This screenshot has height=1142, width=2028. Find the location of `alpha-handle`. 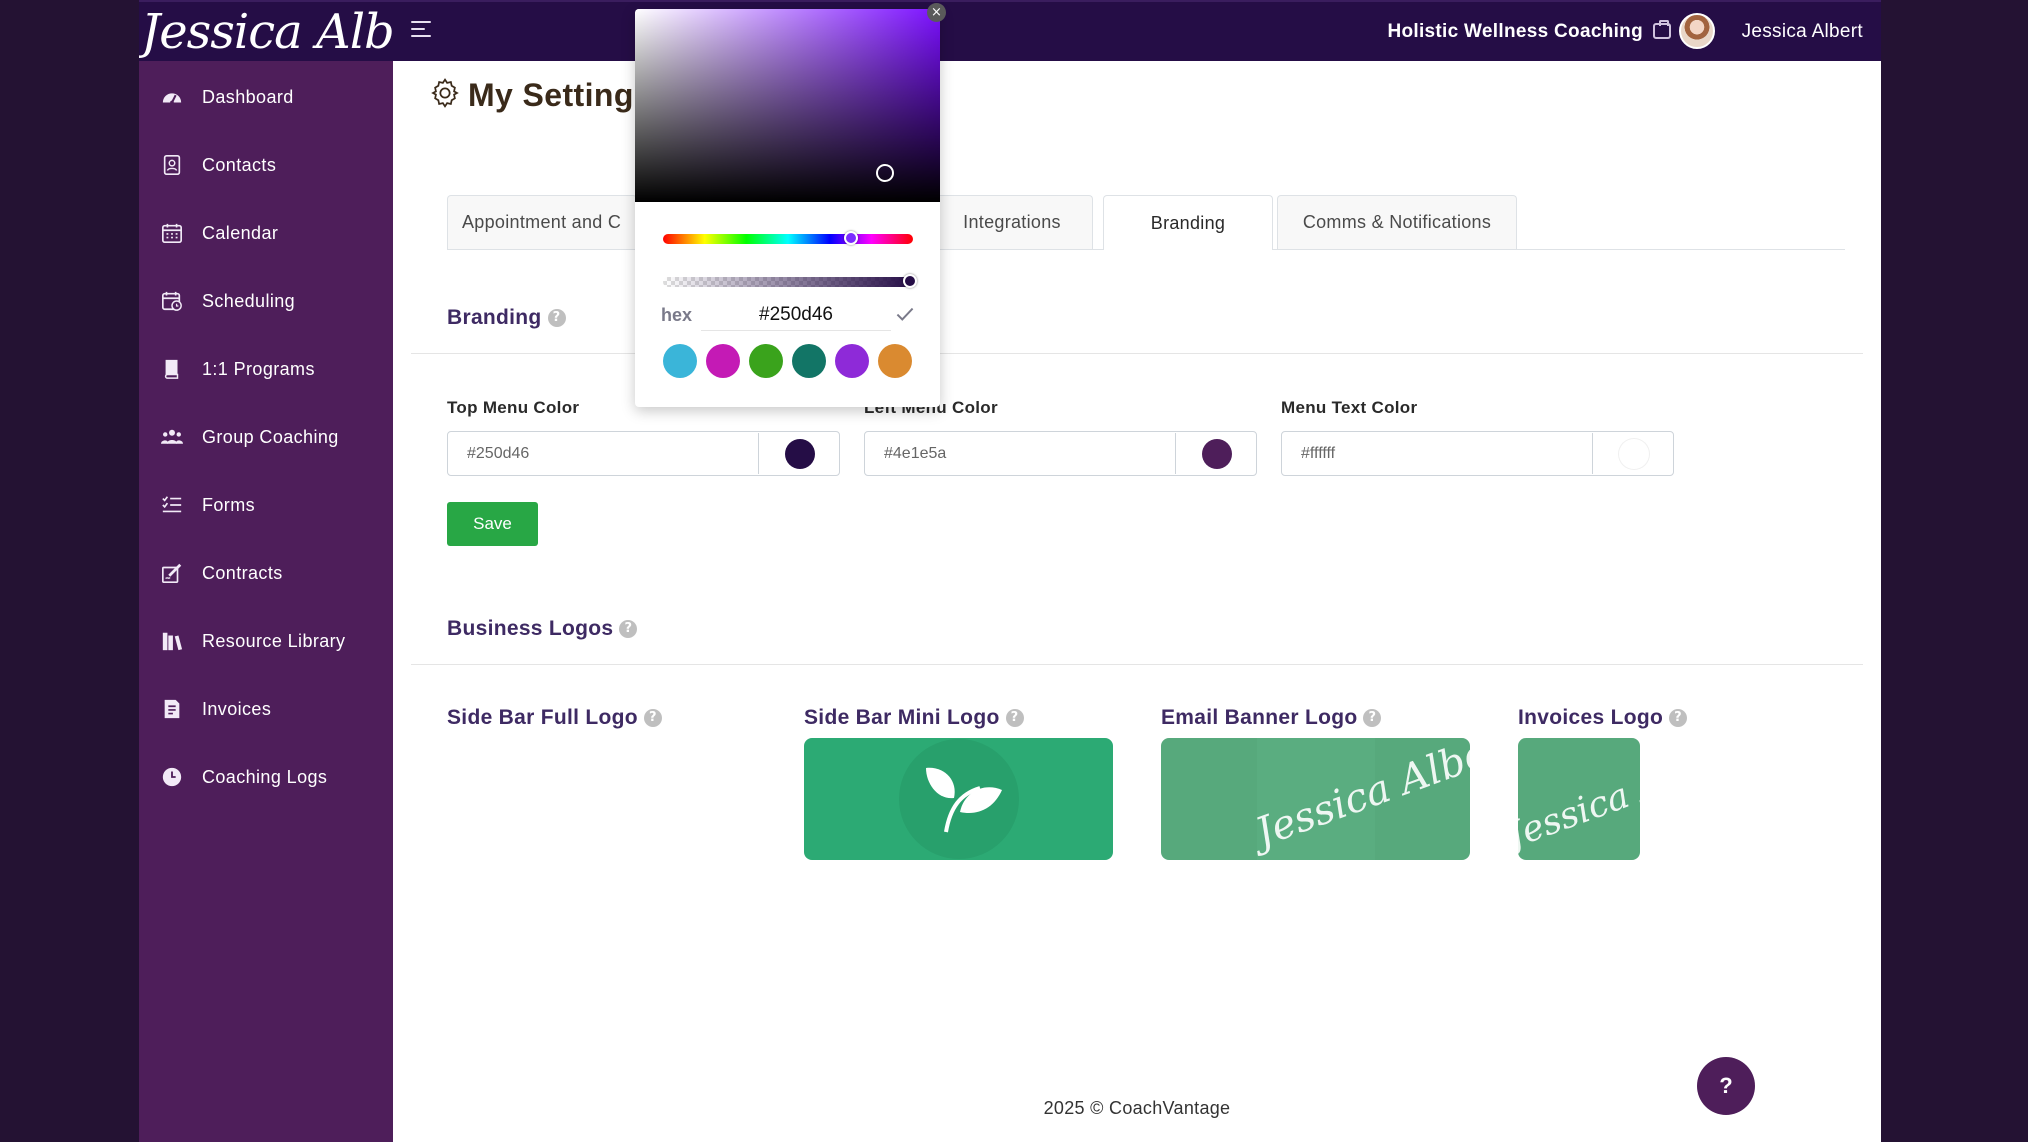

alpha-handle is located at coordinates (910, 281).